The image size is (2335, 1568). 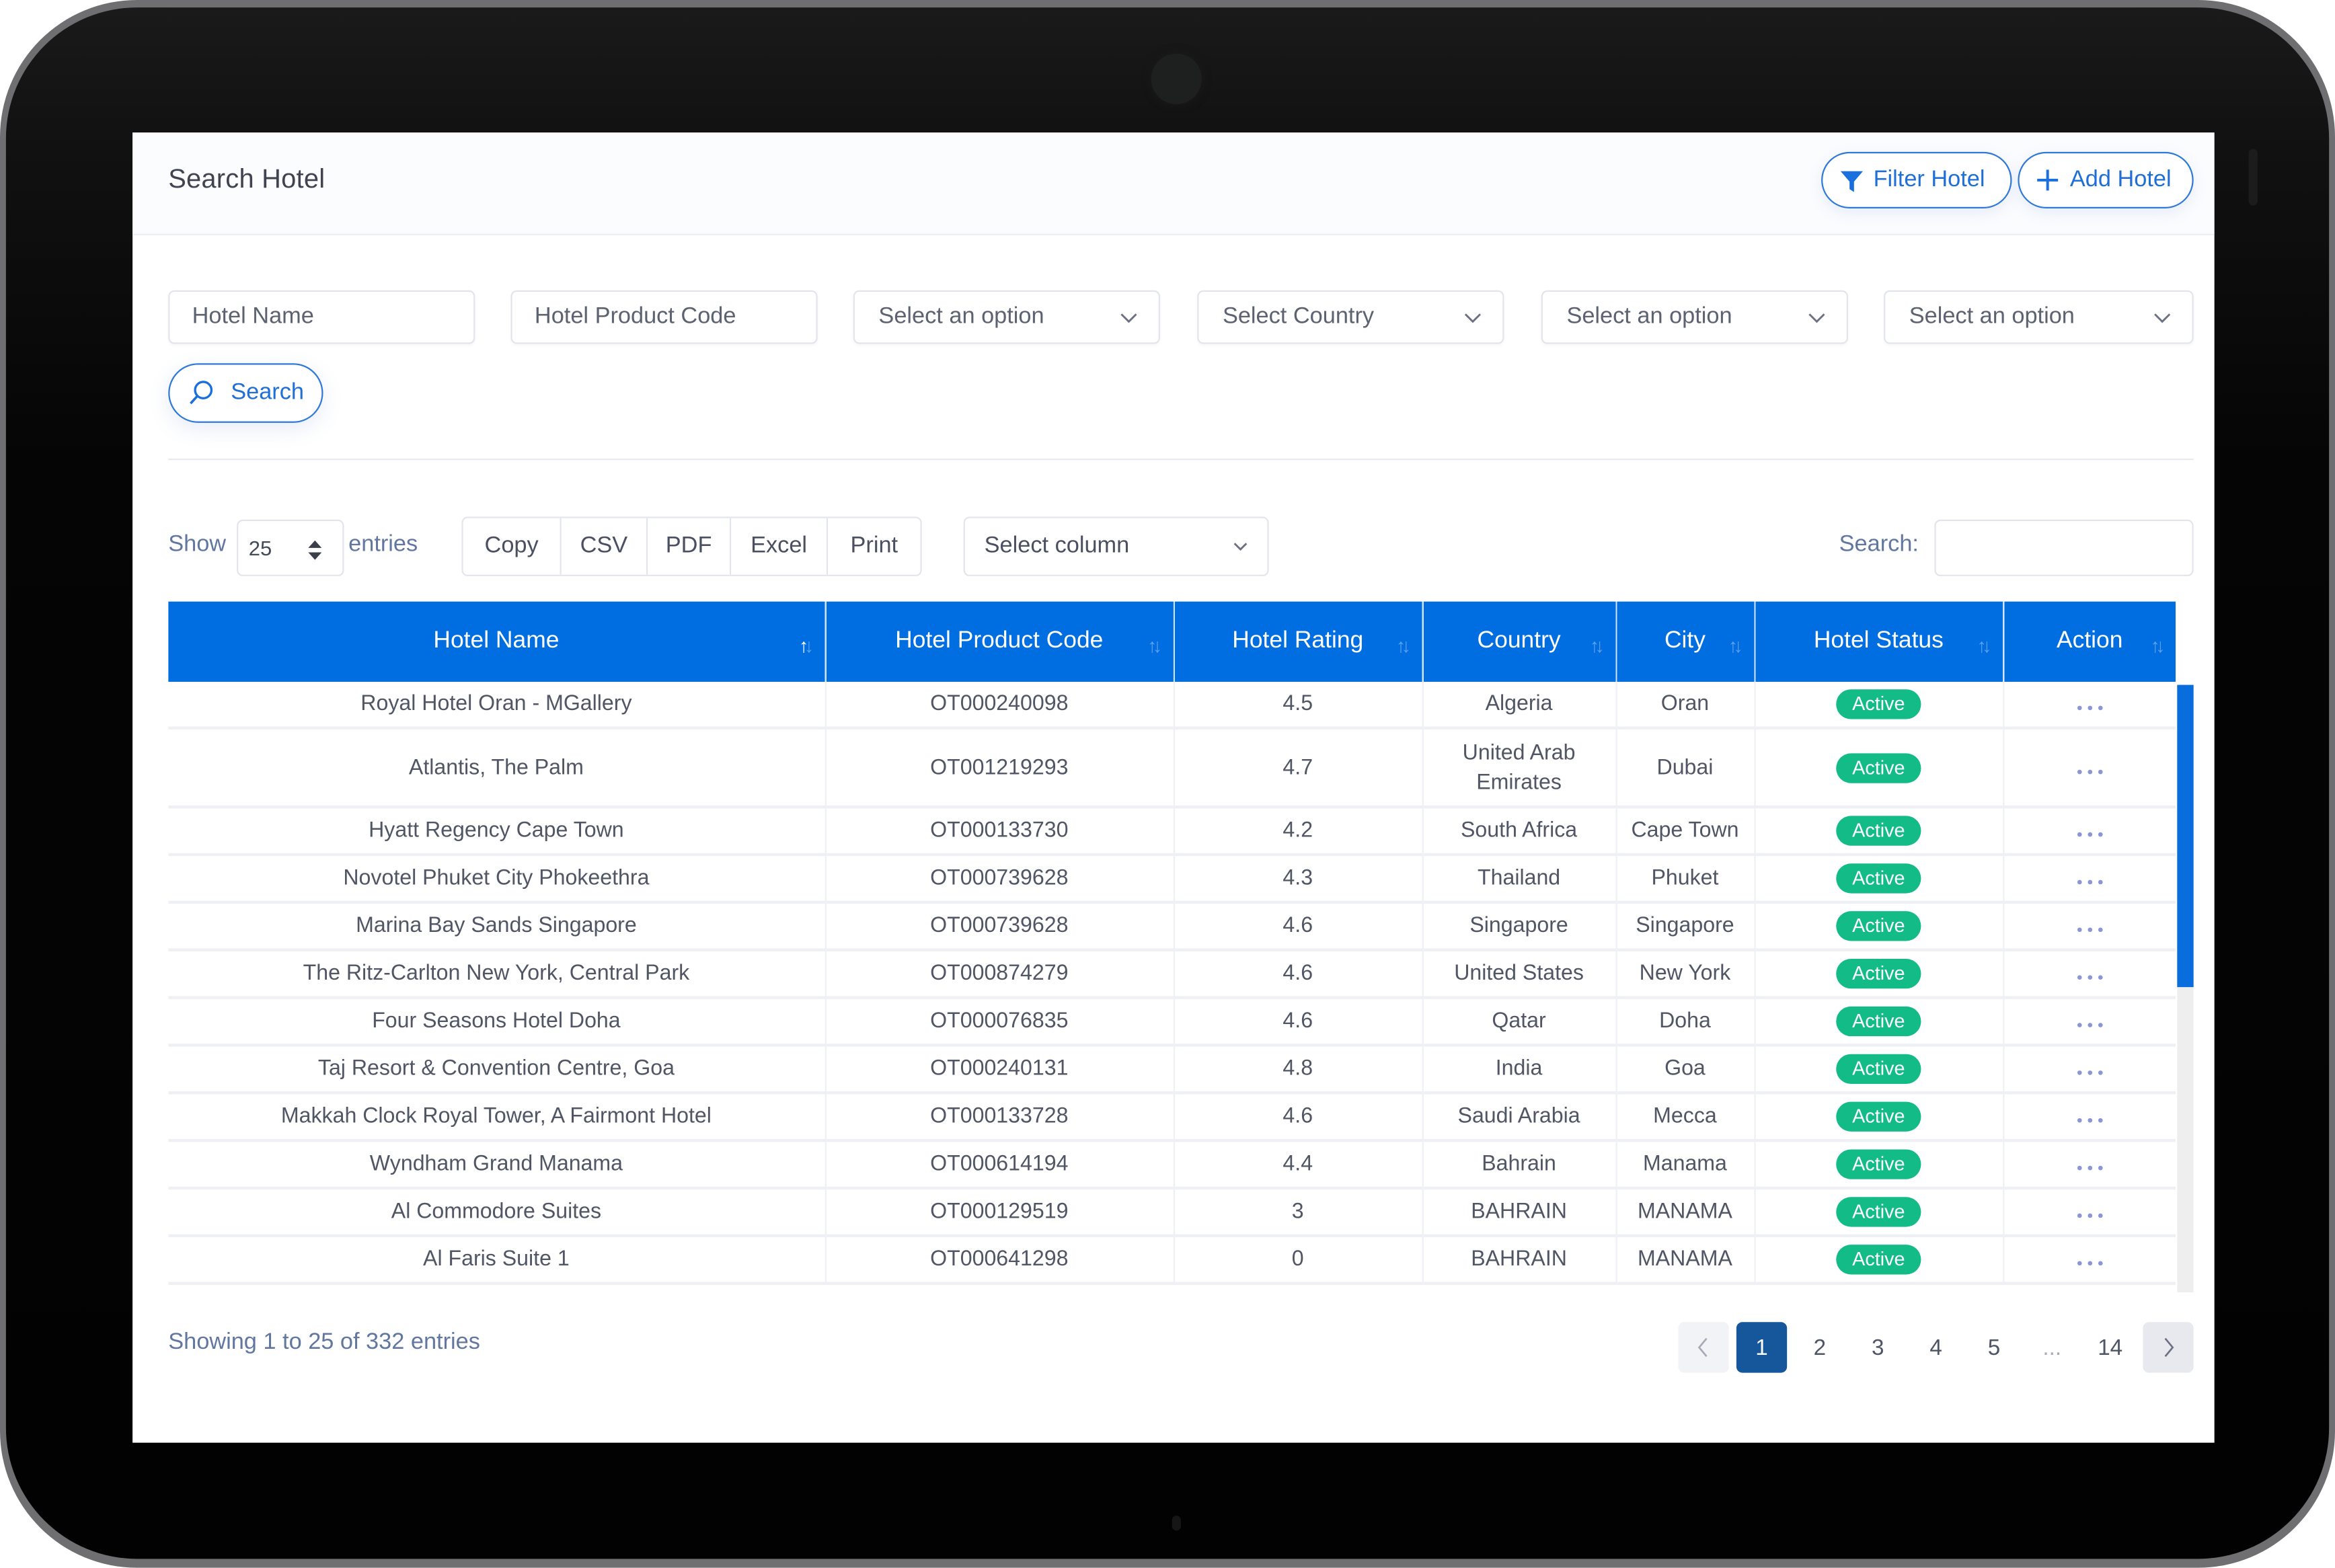 What do you see at coordinates (2106, 180) in the screenshot?
I see `add-hotel-button: Add Hotel` at bounding box center [2106, 180].